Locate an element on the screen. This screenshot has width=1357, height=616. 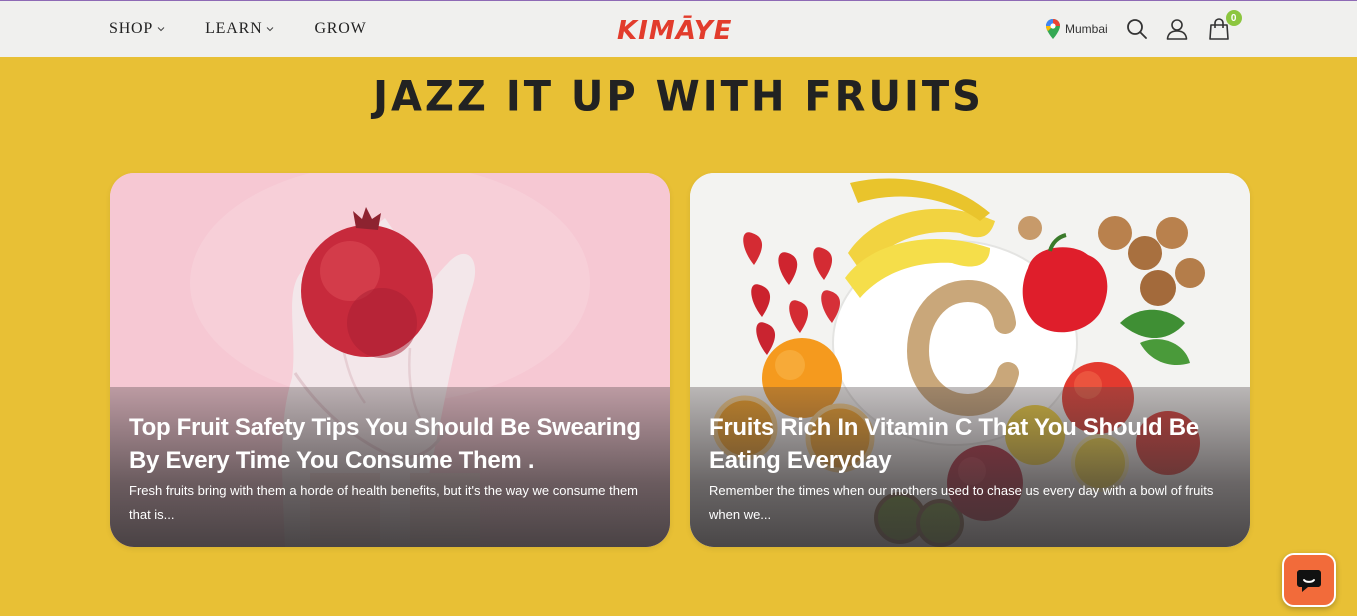
chat-icon is located at coordinates (1309, 581).